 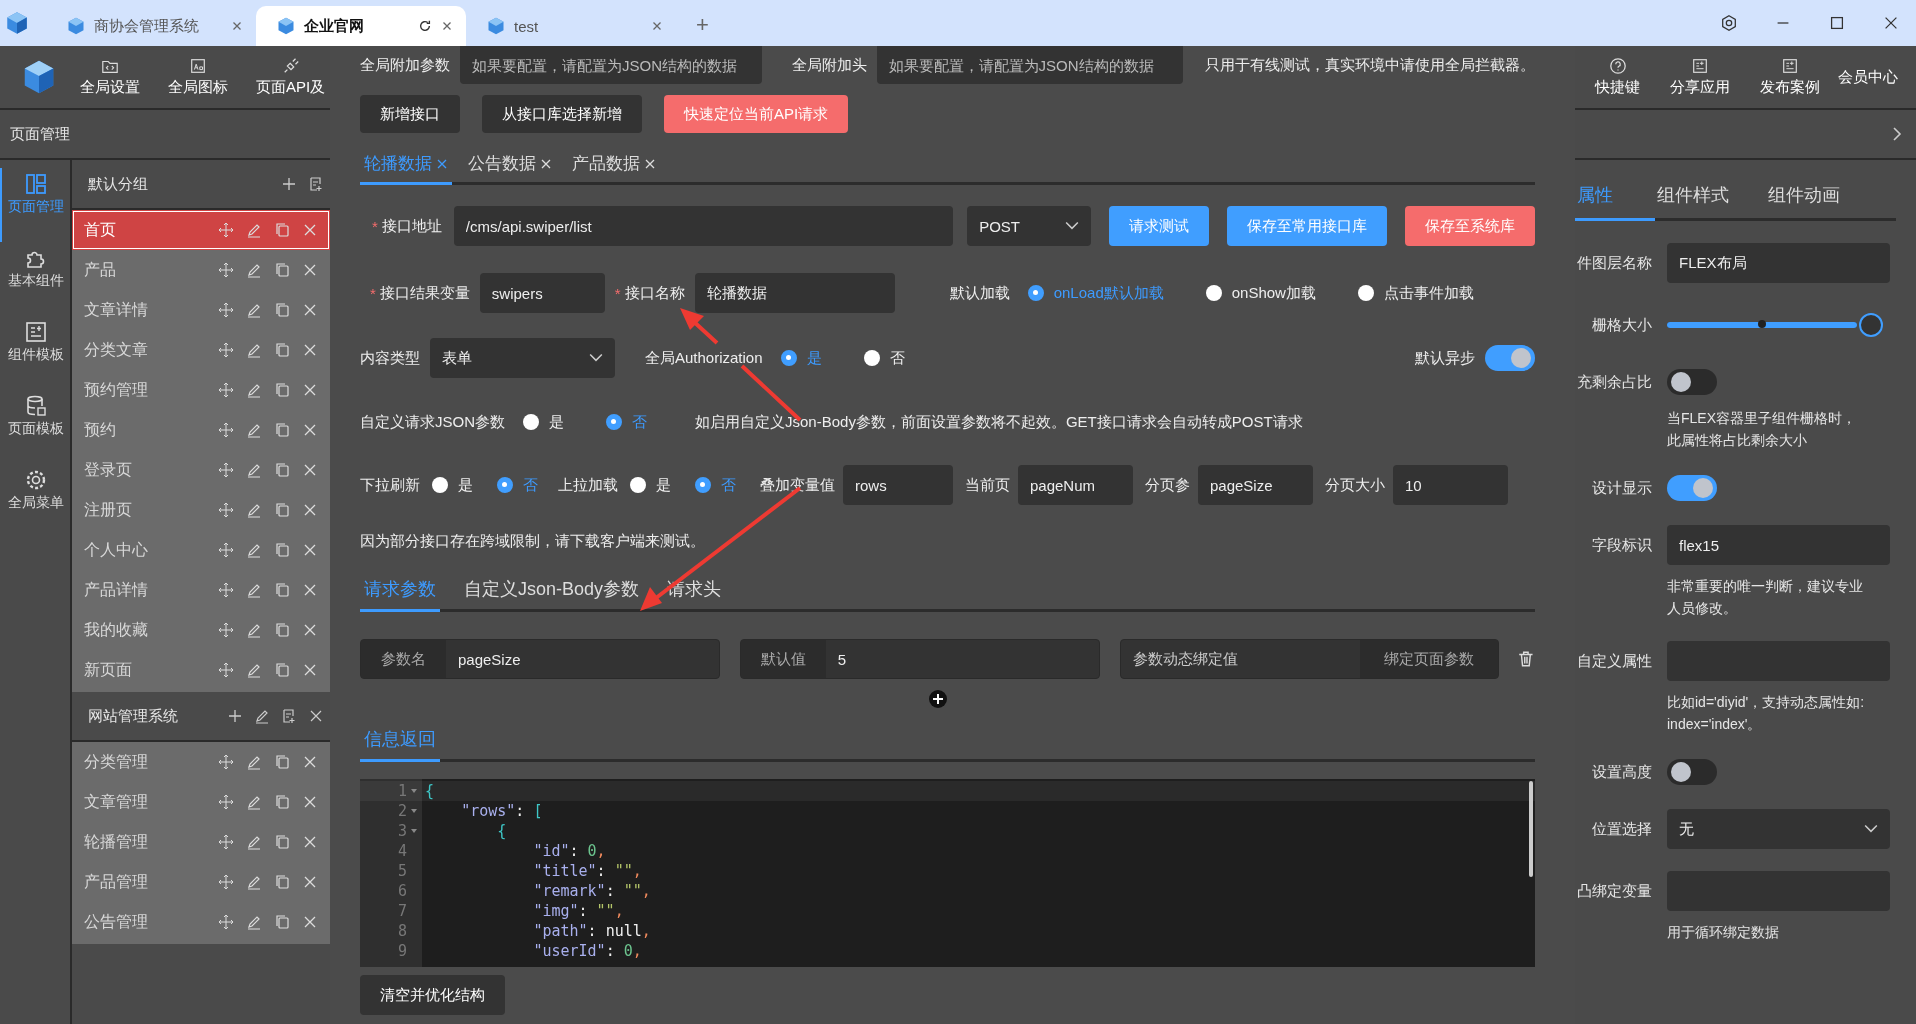 I want to click on input-field: rows, so click(x=898, y=485).